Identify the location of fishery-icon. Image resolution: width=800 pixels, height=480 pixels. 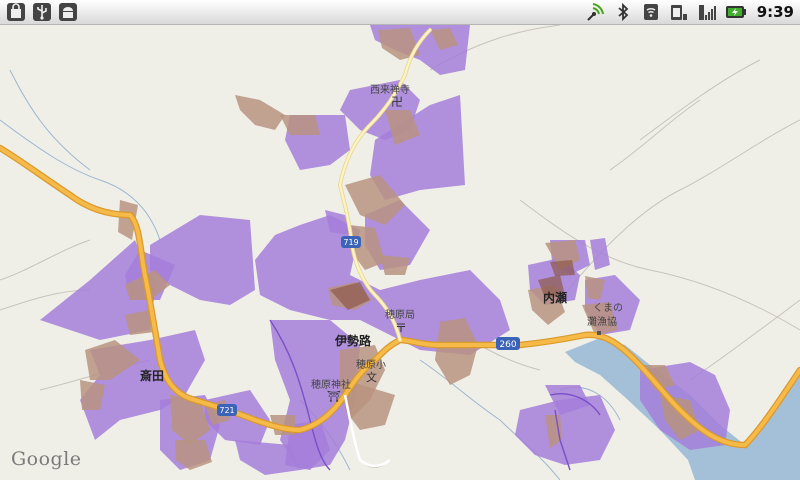
(599, 333).